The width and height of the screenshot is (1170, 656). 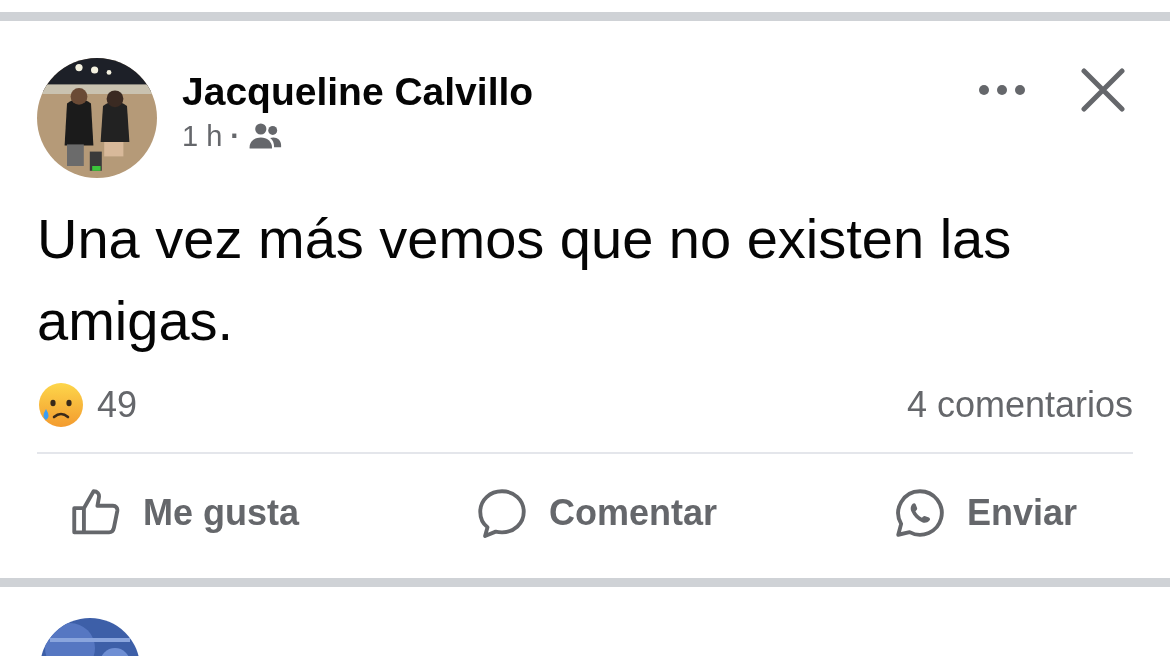 What do you see at coordinates (1019, 405) in the screenshot?
I see `comments-count: 4 comentarios` at bounding box center [1019, 405].